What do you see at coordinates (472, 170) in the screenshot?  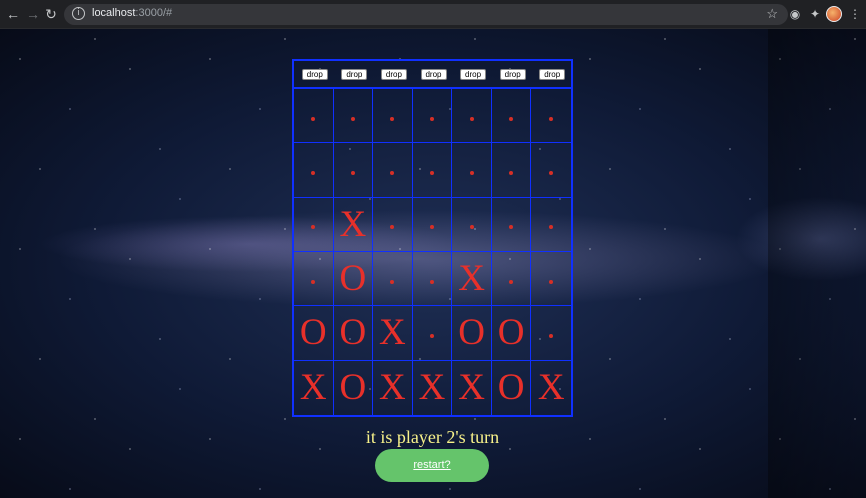 I see `board-cell-r2-c5` at bounding box center [472, 170].